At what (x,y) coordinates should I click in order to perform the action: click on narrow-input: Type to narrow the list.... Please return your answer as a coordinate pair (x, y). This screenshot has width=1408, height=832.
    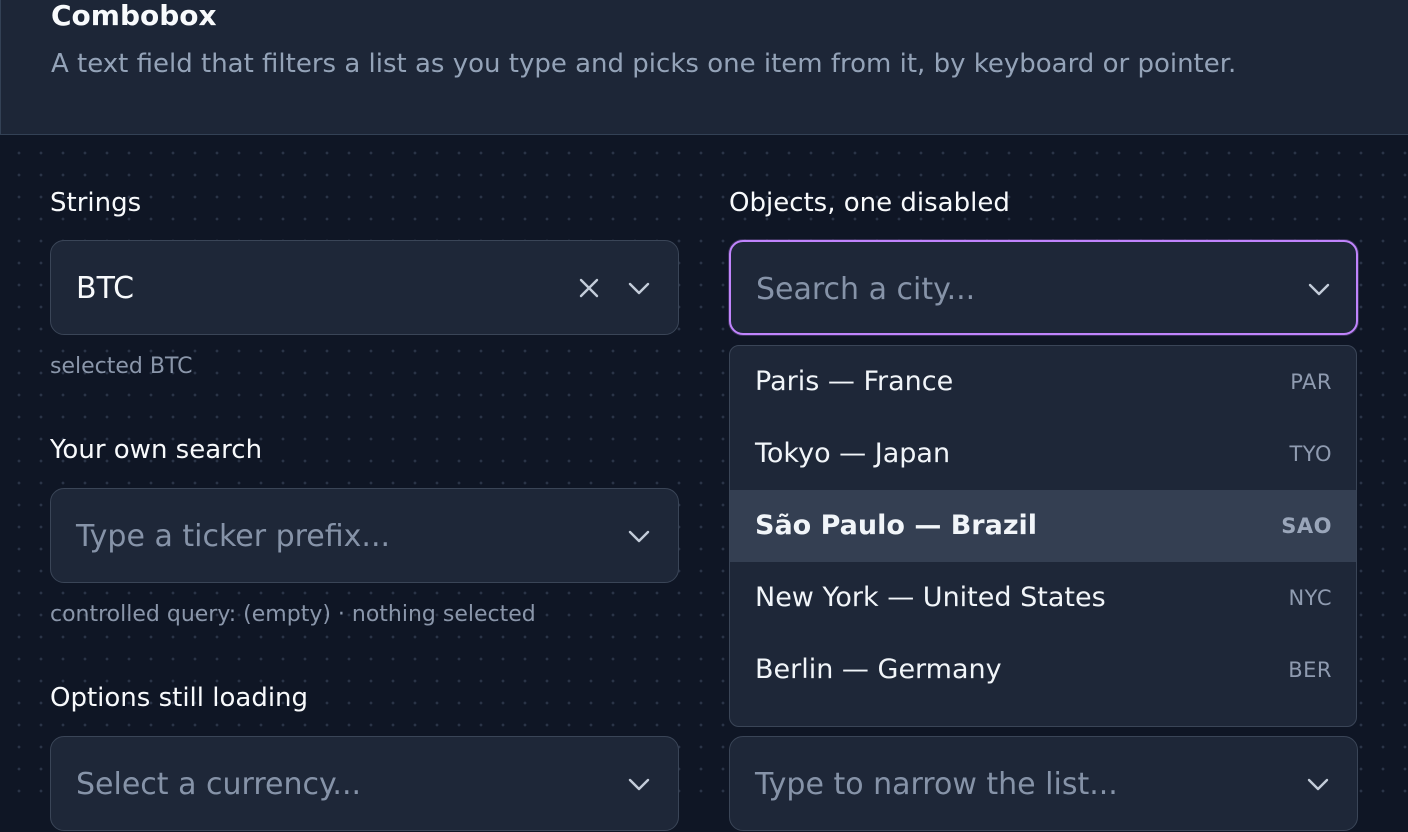
    Looking at the image, I should click on (936, 784).